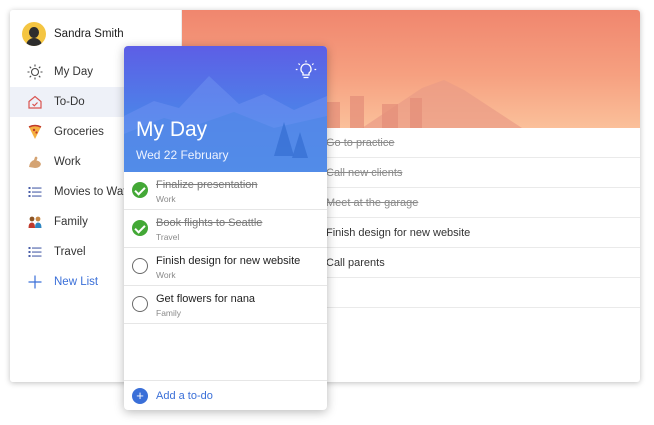 This screenshot has height=425, width=654. What do you see at coordinates (76, 282) in the screenshot?
I see `new-list-label: New List` at bounding box center [76, 282].